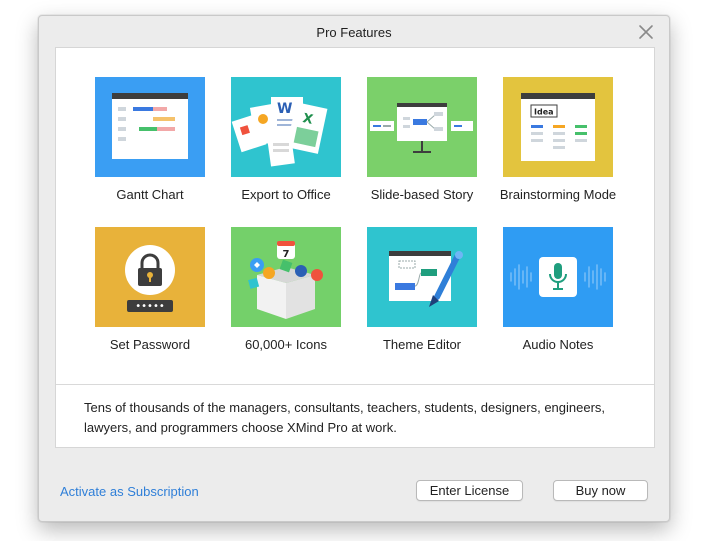 This screenshot has height=541, width=709. Describe the element at coordinates (286, 194) in the screenshot. I see `feature-label: Export to Office` at that location.